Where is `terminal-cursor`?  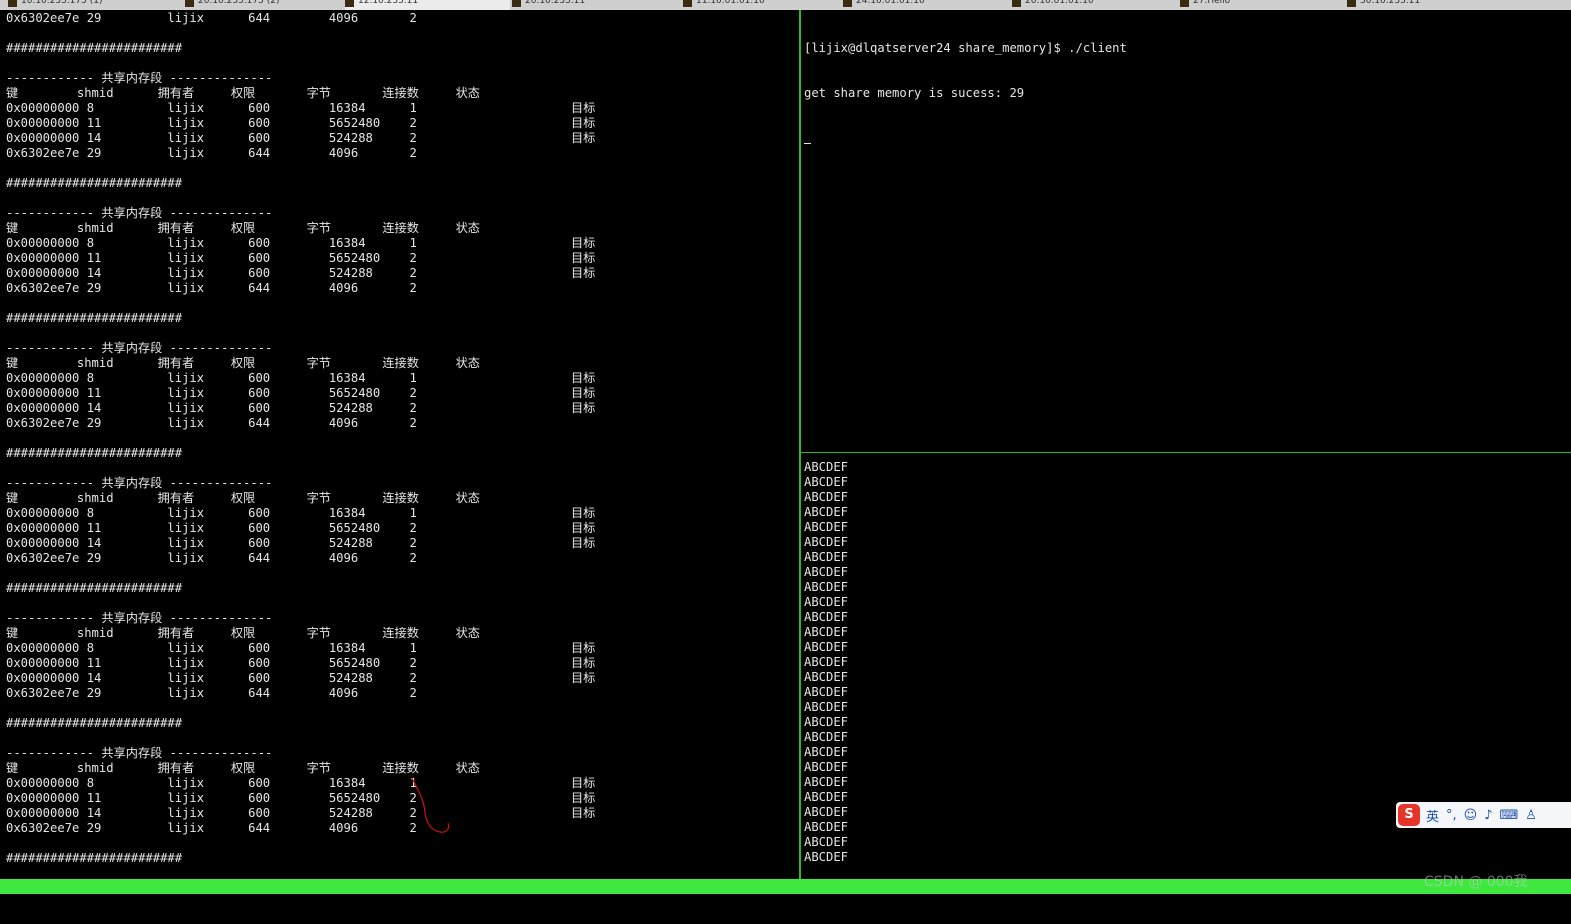 terminal-cursor is located at coordinates (807, 137).